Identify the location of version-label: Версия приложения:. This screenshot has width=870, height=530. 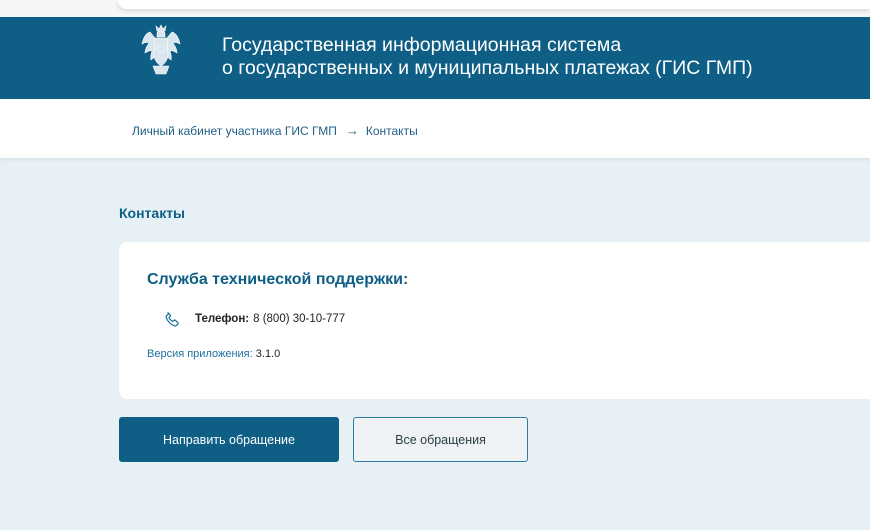
(200, 354).